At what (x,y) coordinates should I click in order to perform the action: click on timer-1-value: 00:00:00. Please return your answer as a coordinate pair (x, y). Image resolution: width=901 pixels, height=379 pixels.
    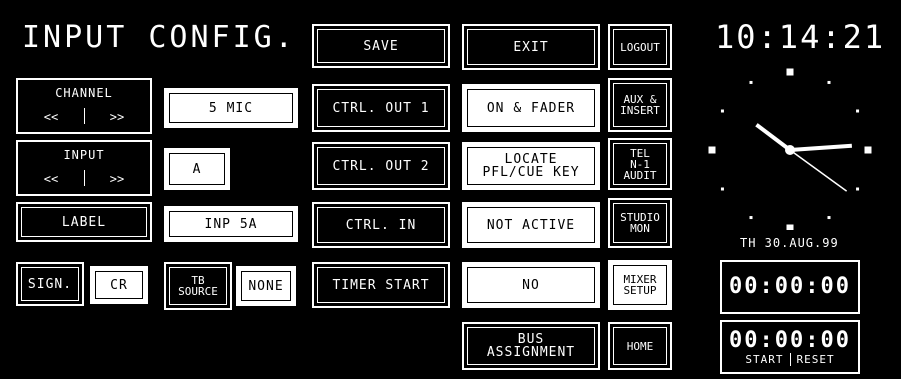
    Looking at the image, I should click on (790, 286).